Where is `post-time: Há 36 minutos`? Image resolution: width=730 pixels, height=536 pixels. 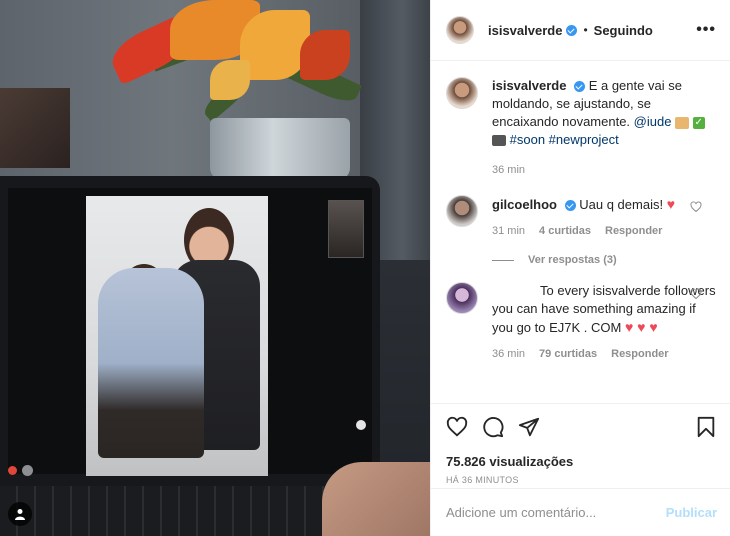 post-time: Há 36 minutos is located at coordinates (581, 480).